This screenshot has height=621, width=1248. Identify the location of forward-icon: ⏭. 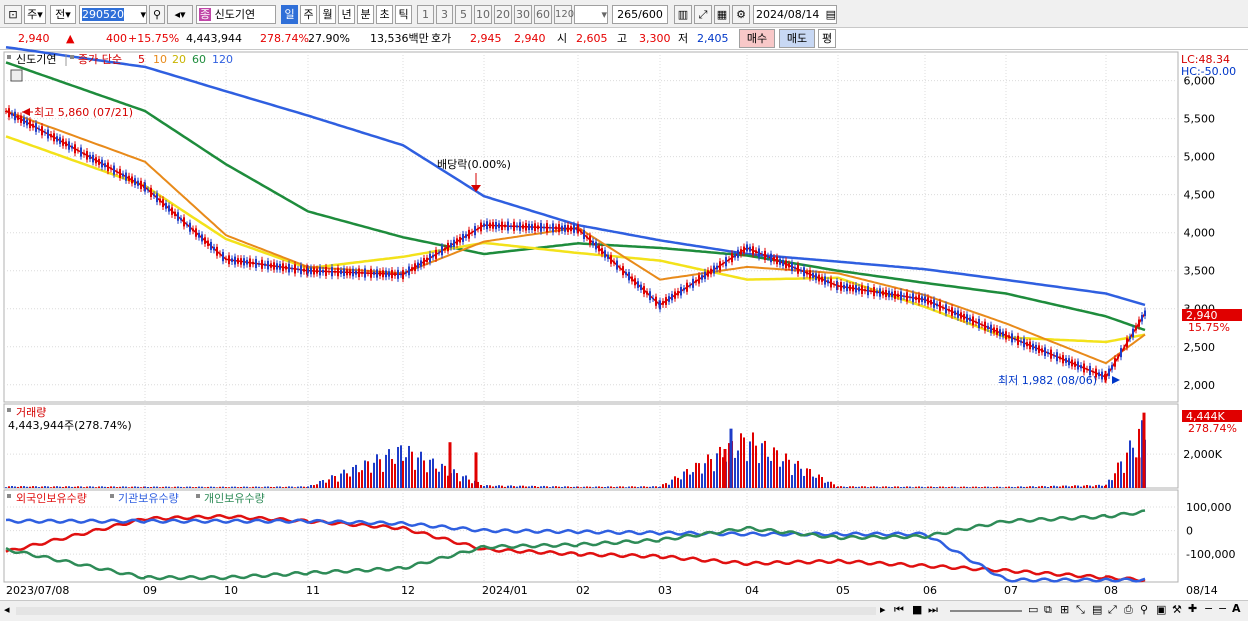
(933, 610).